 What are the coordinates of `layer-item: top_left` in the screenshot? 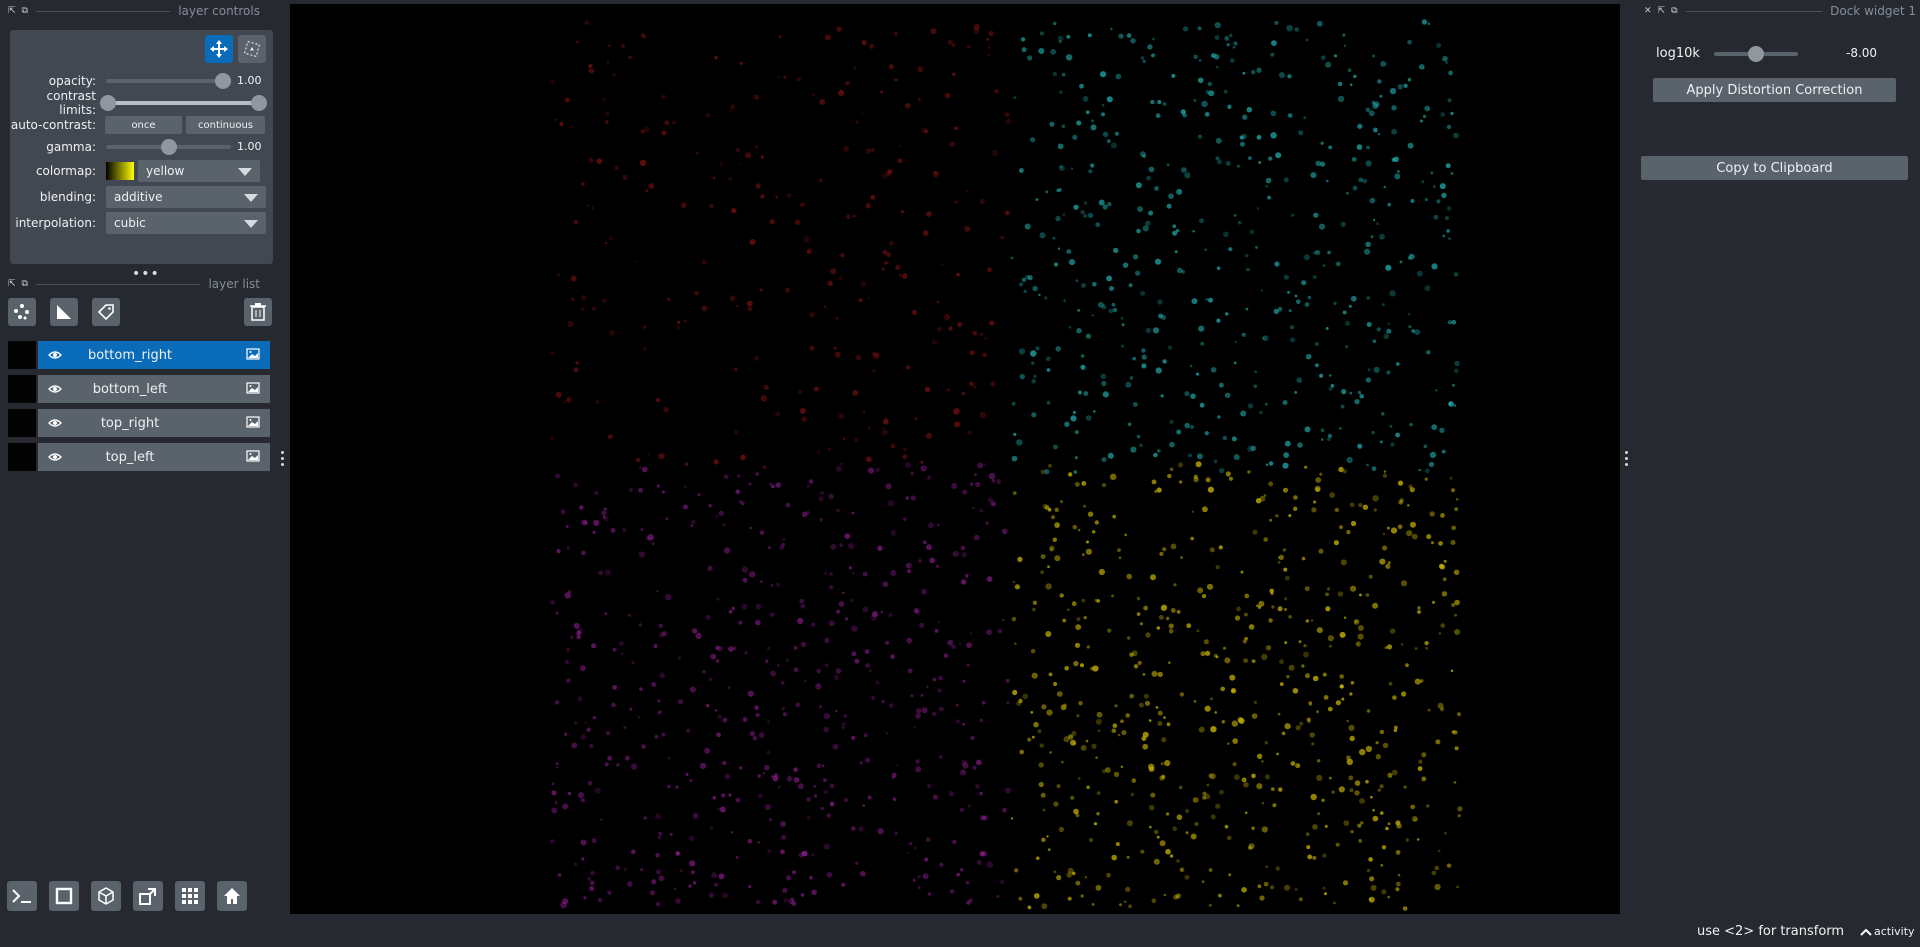 It's located at (154, 457).